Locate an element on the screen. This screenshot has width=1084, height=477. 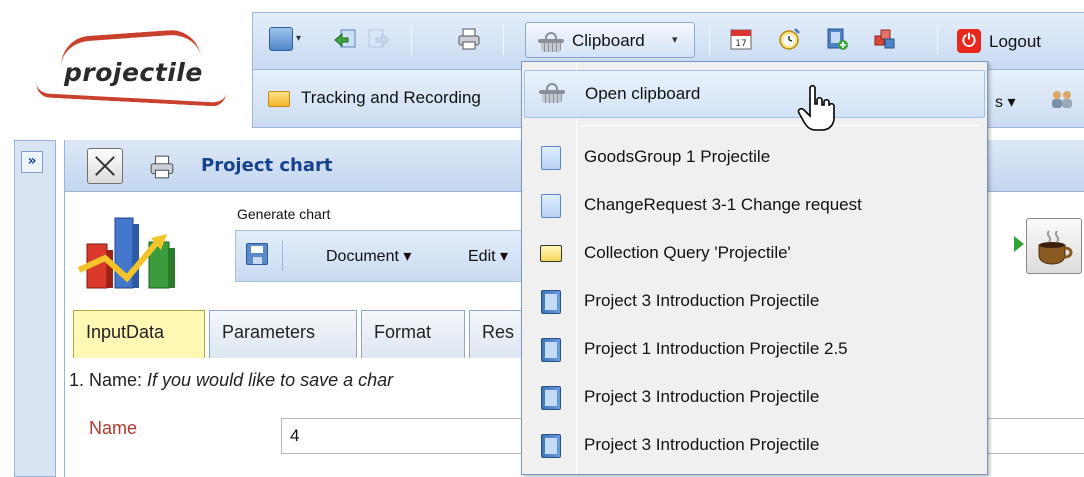
document-toolbar: Document ▾ Edit ▾ is located at coordinates (380, 256).